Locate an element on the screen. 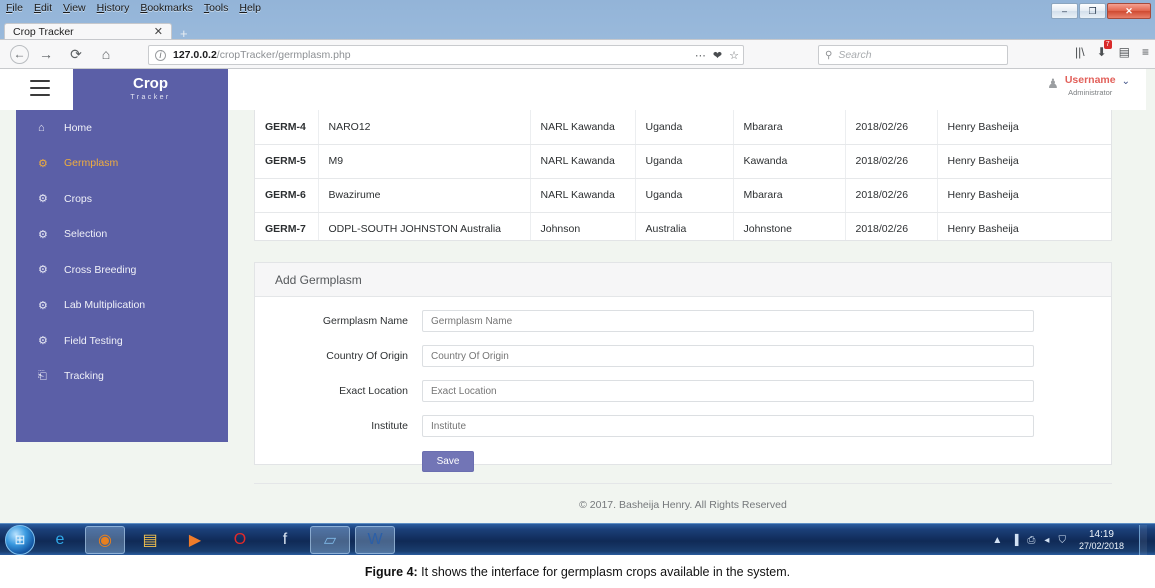 This screenshot has width=1155, height=588. sidebar-item-cross-breeding: ⚙ Cross Breeding is located at coordinates (122, 270).